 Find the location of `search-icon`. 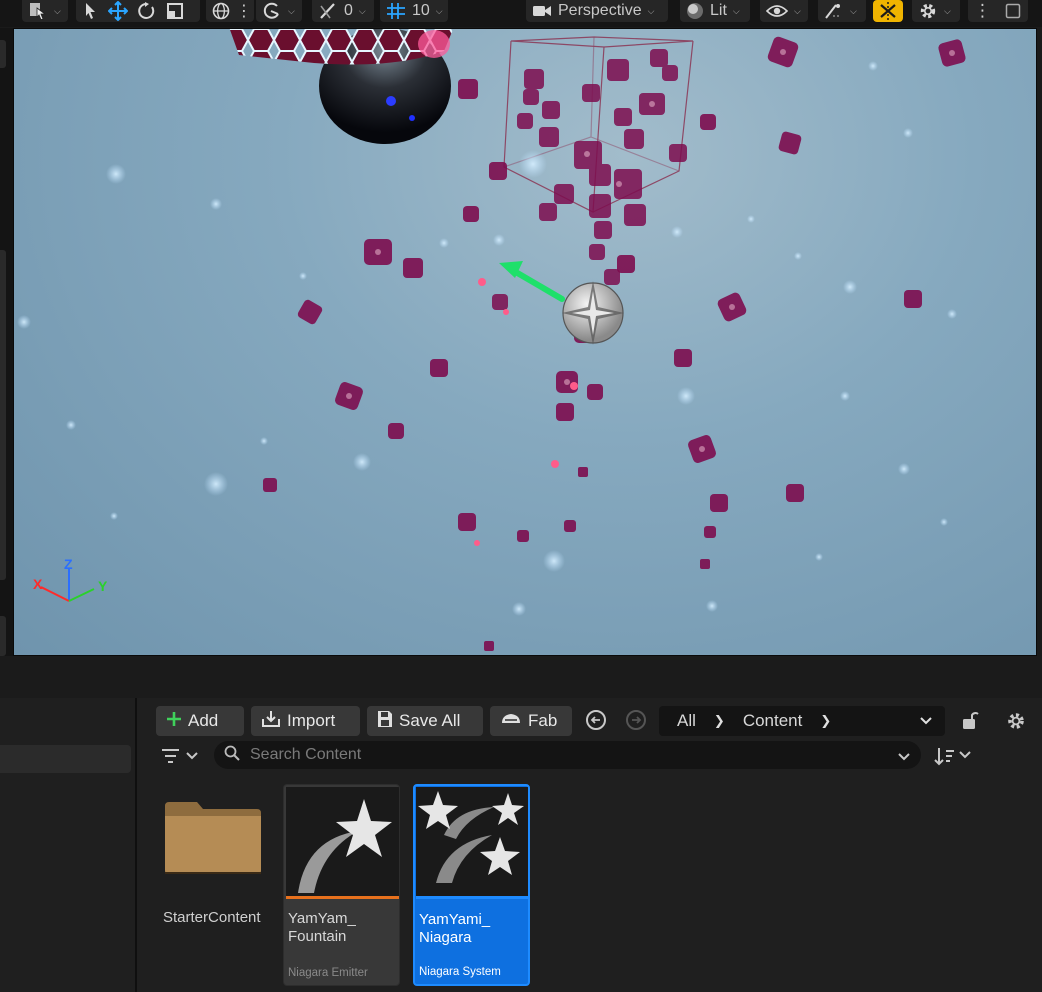

search-icon is located at coordinates (232, 755).